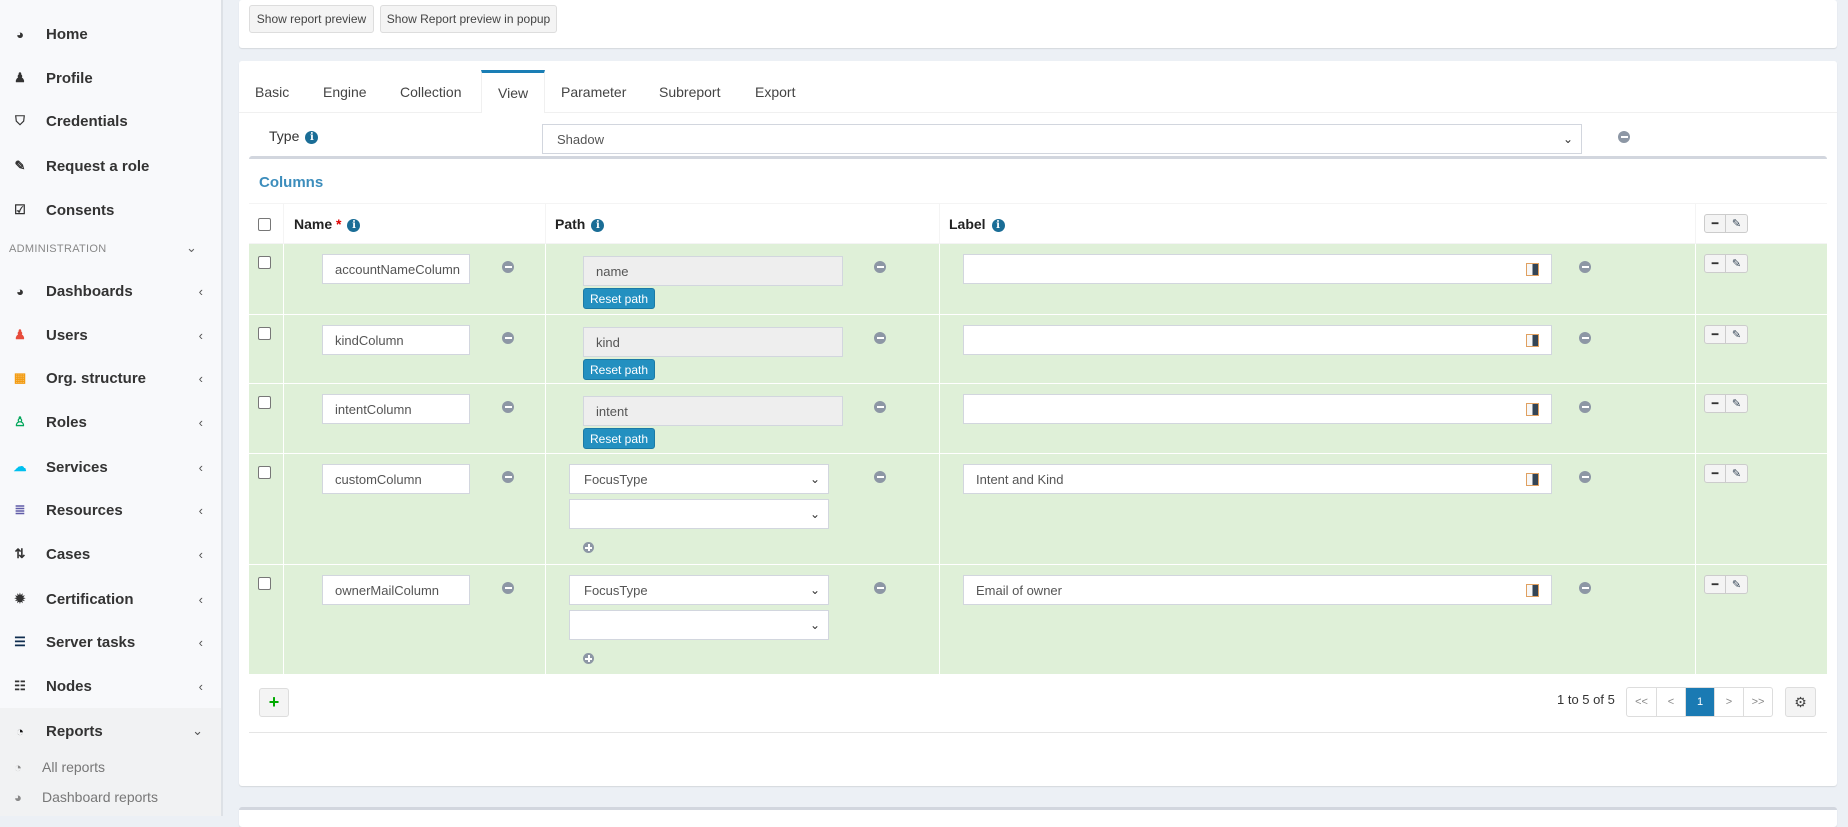 The image size is (1848, 827). What do you see at coordinates (1624, 137) in the screenshot?
I see `remove-type-icon` at bounding box center [1624, 137].